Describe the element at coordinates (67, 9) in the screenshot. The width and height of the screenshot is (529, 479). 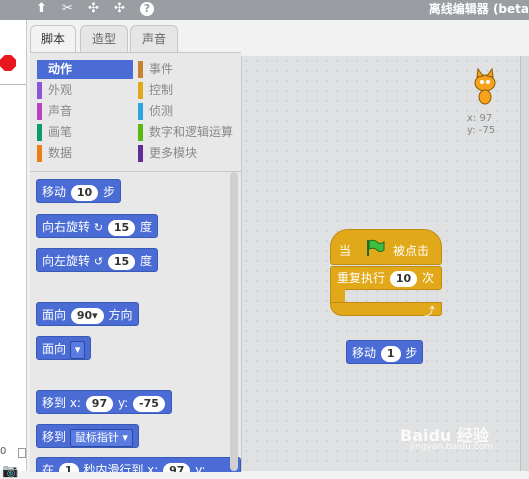
I see `scissors-icon: ✂` at that location.